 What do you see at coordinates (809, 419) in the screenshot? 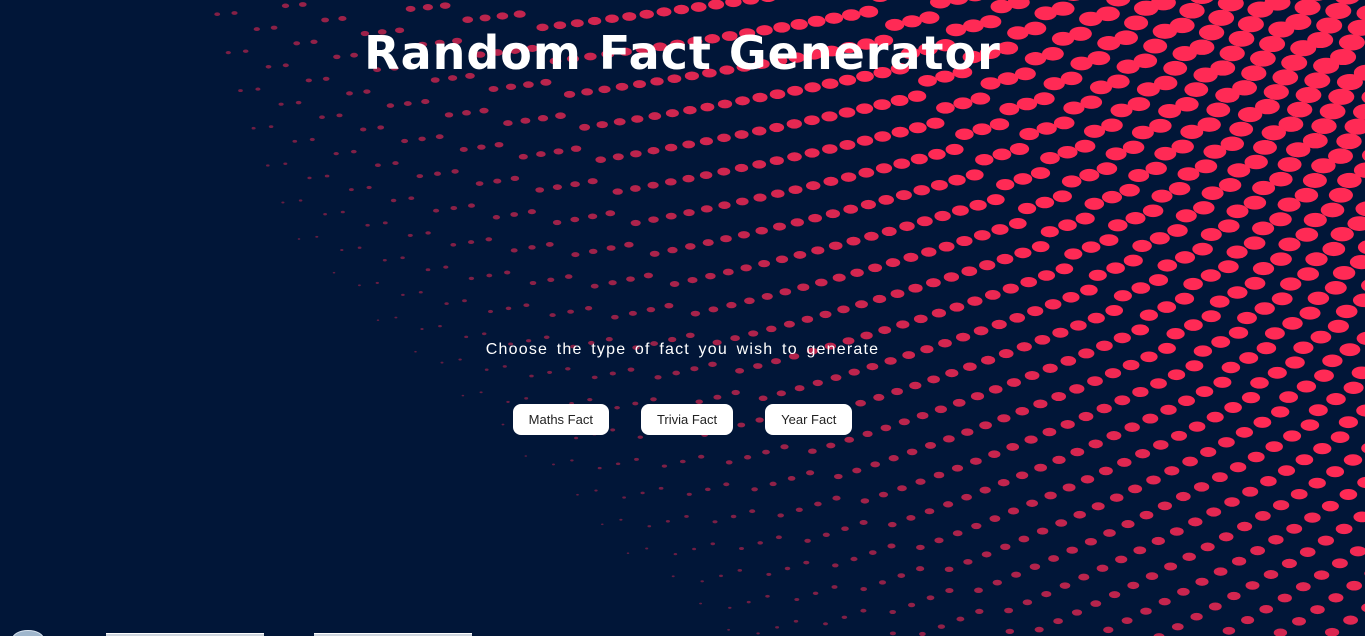
I see `year-fact-button: Year Fact` at bounding box center [809, 419].